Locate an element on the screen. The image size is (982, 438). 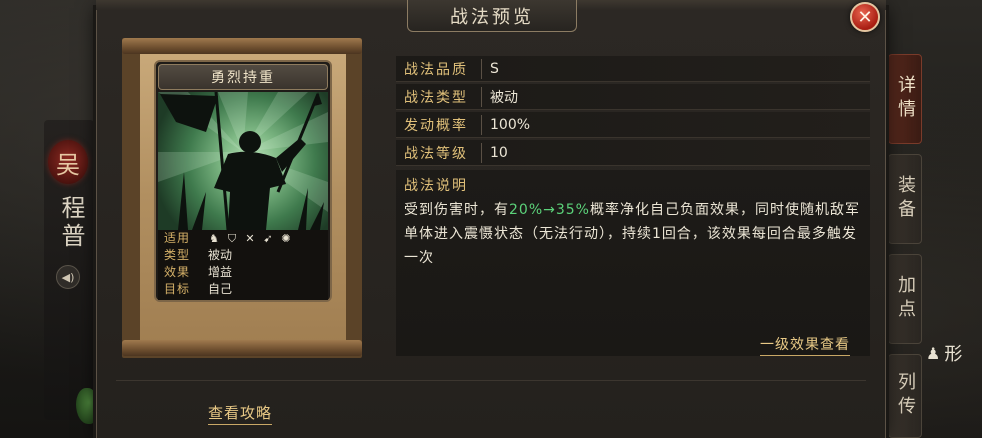
skill-illustration is located at coordinates (243, 161).